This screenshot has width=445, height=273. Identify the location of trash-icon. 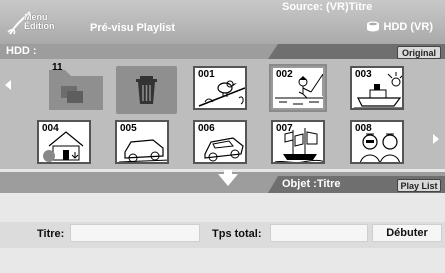
(146, 90).